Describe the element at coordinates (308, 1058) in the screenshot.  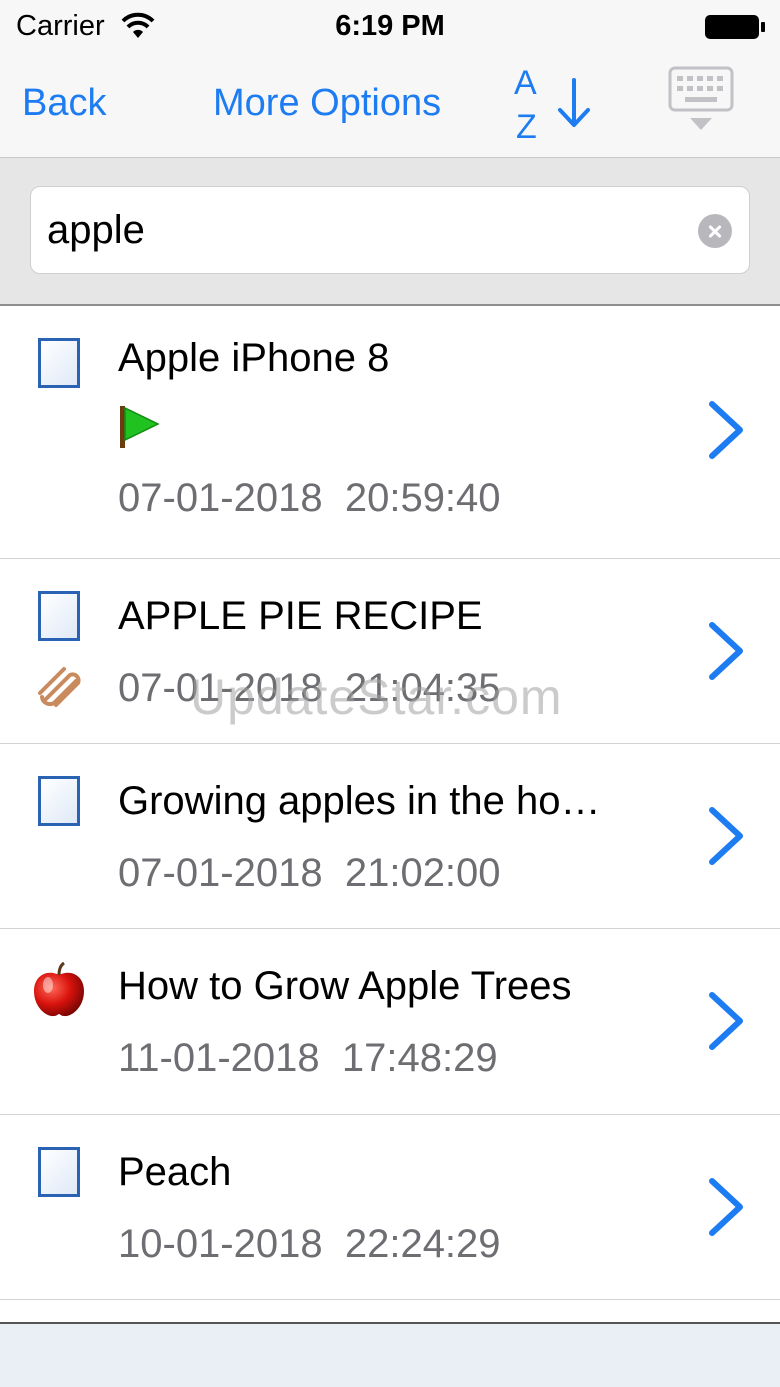
I see `note-date: 11-01-2018 17:48:29` at that location.